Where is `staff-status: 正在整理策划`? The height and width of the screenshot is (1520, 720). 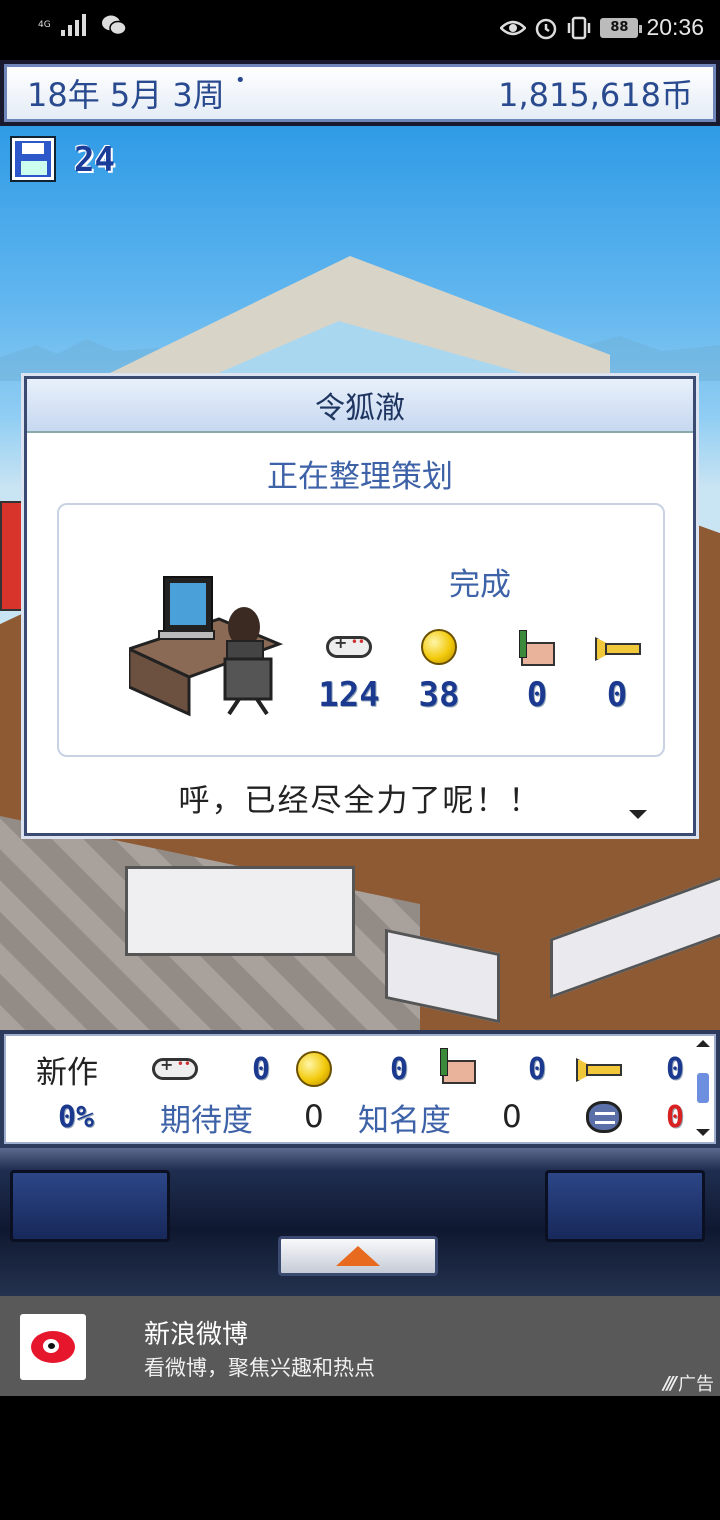
staff-status: 正在整理策划 is located at coordinates (360, 477).